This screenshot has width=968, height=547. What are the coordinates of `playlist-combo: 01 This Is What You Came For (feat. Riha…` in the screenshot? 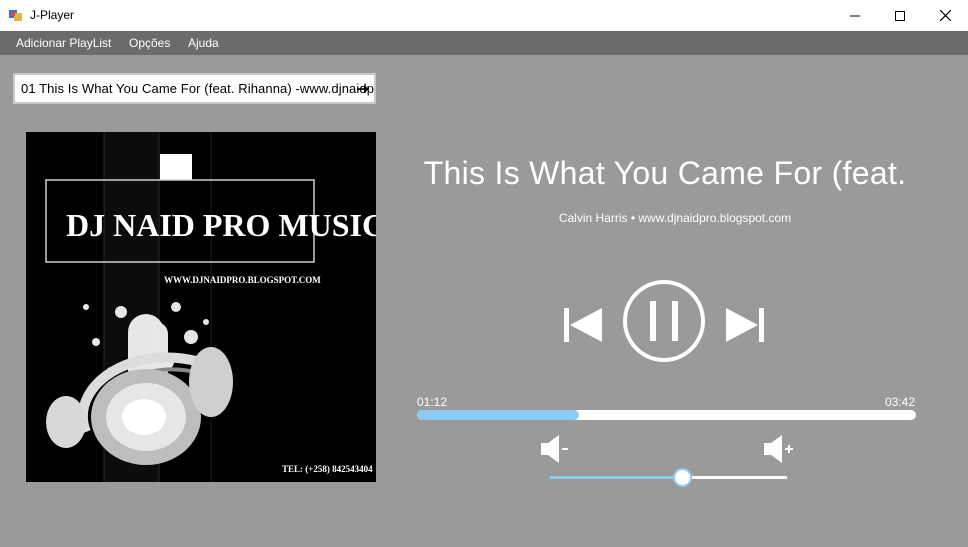 It's located at (194, 88).